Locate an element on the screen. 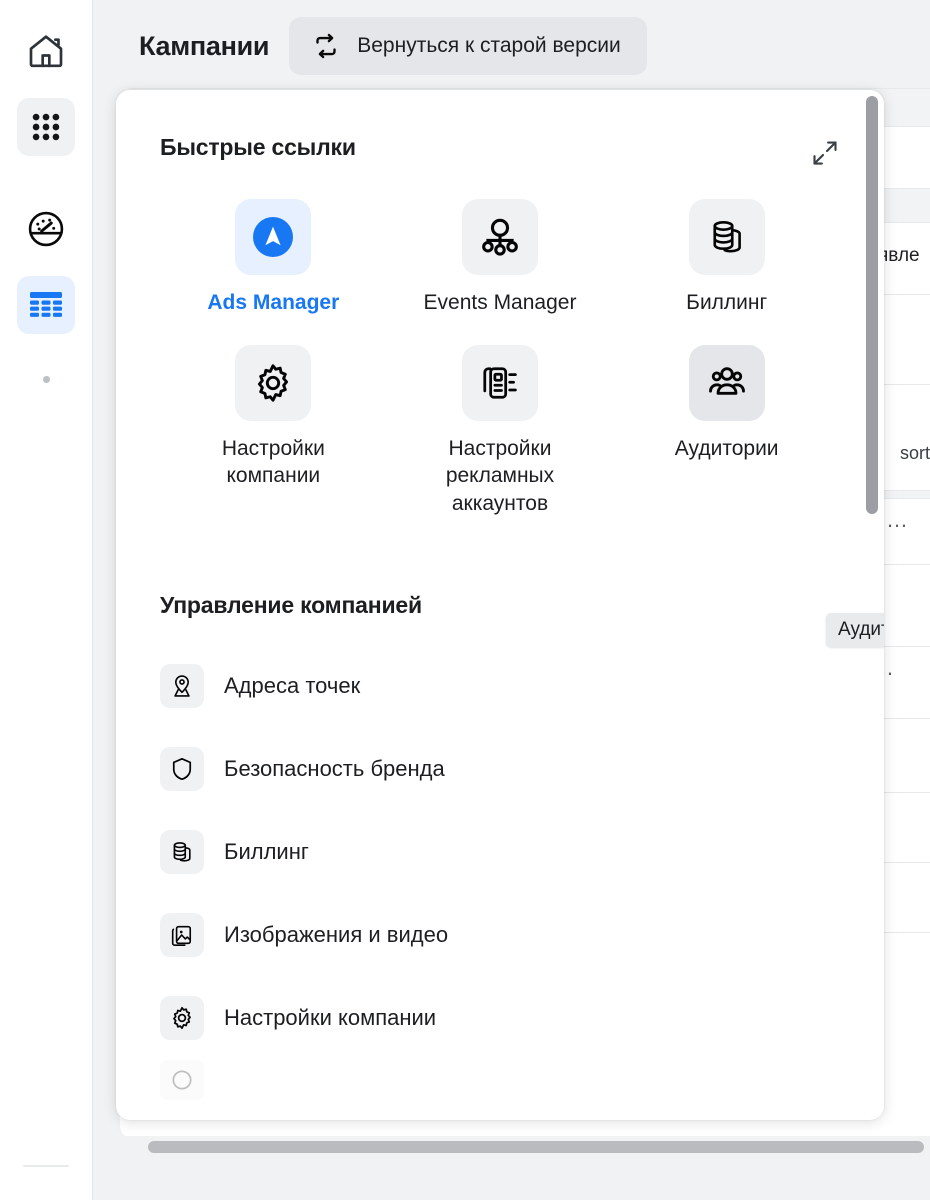 The width and height of the screenshot is (930, 1200). panel-scrollbar-thumb is located at coordinates (872, 305).